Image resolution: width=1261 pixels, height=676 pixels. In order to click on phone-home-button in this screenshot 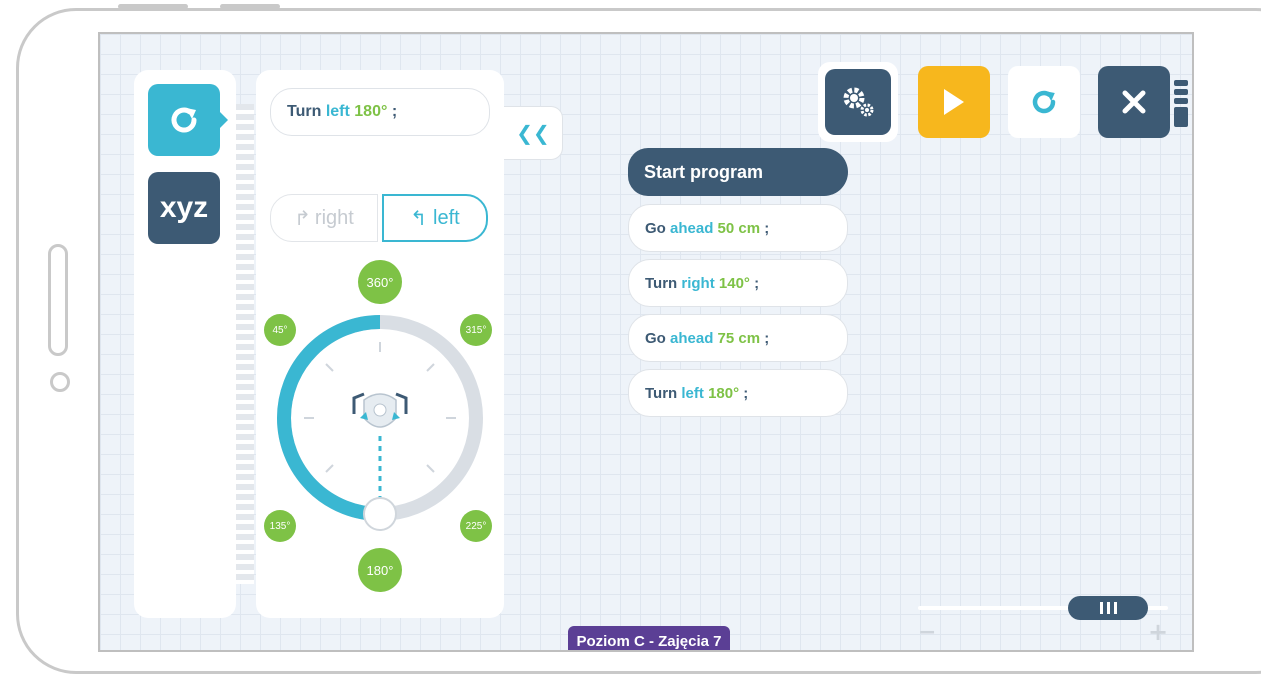, I will do `click(60, 382)`.